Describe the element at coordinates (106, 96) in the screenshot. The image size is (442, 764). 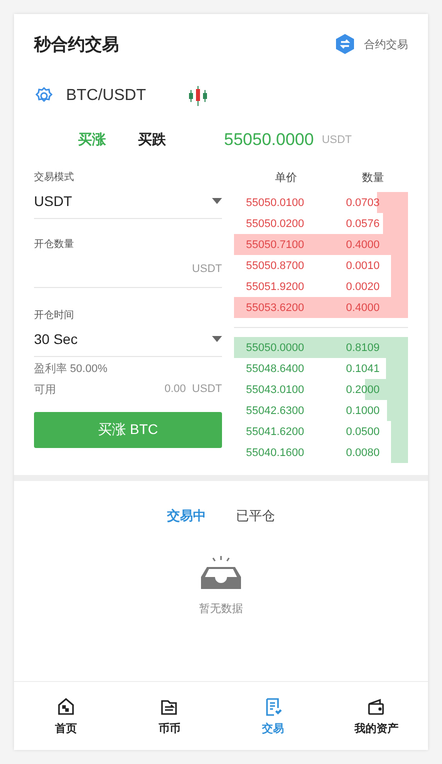
I see `pair-symbol: BTC/USDT` at that location.